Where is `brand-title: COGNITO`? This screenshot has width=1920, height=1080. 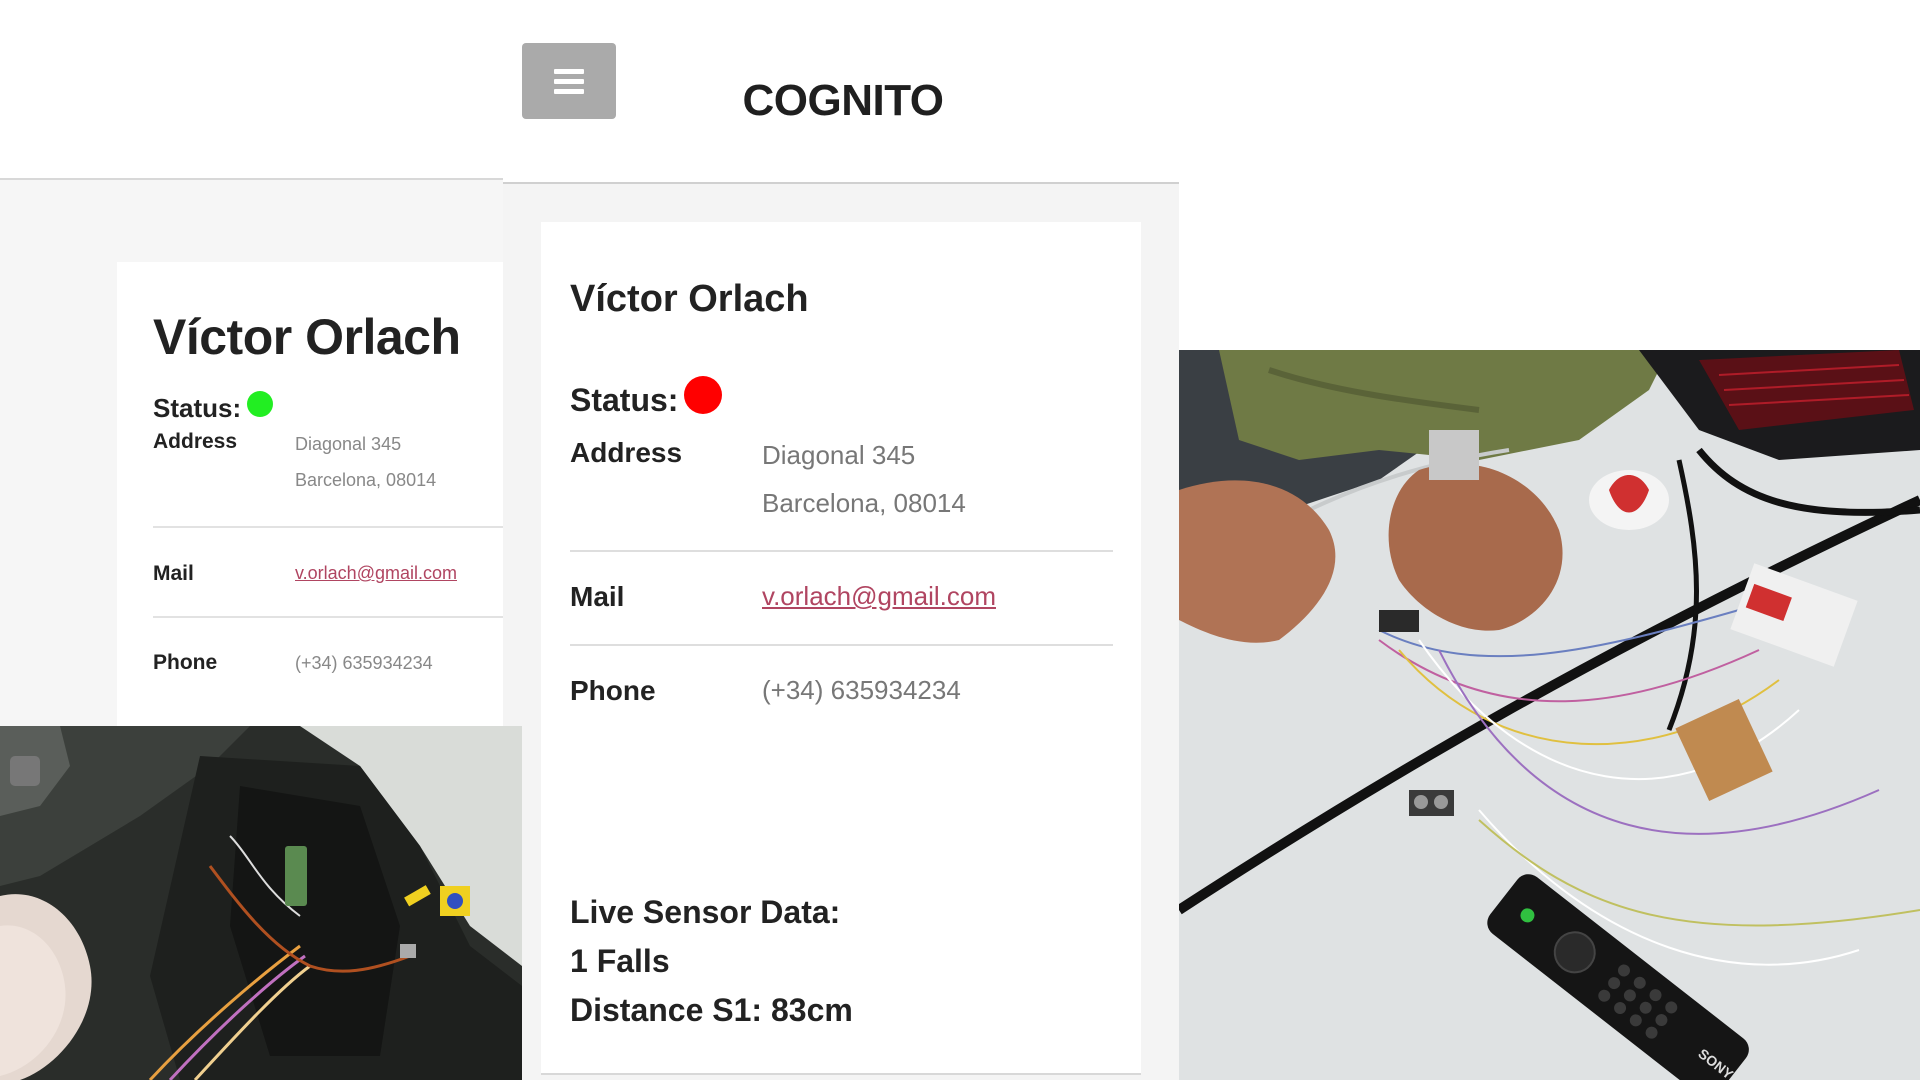
brand-title: COGNITO is located at coordinates (843, 100).